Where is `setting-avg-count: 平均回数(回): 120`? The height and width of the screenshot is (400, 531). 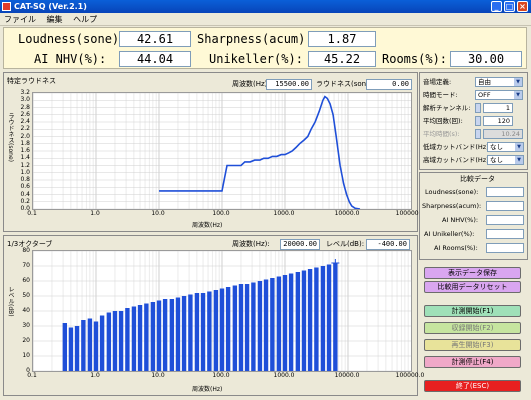 setting-avg-count: 平均回数(回): 120 is located at coordinates (475, 121).